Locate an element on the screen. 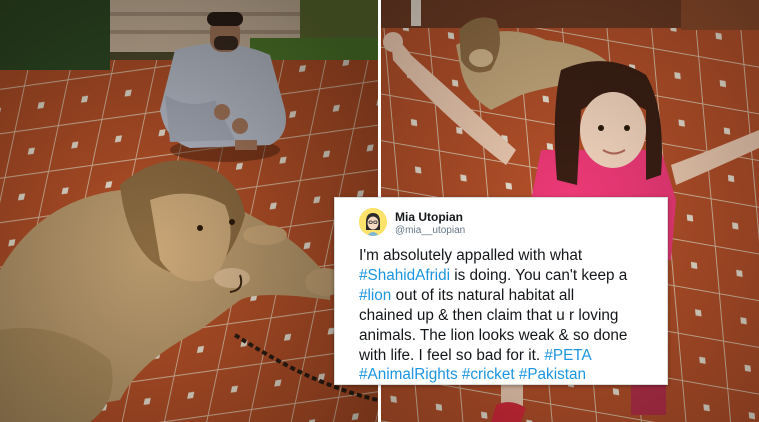 The height and width of the screenshot is (422, 759). tweet-text-line: chained up & then claim that u r loving is located at coordinates (510, 316).